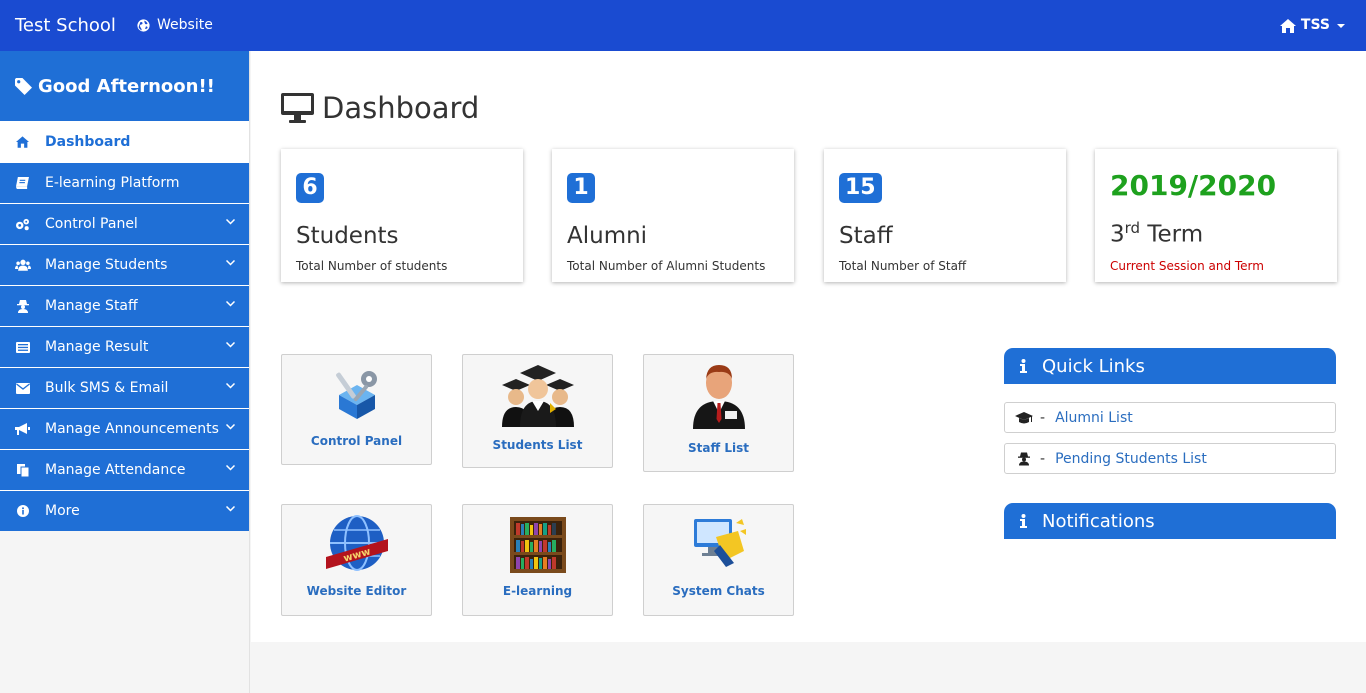 The image size is (1366, 693). I want to click on sidebar-item-manage-attendance: Manage Attendance, so click(124, 469).